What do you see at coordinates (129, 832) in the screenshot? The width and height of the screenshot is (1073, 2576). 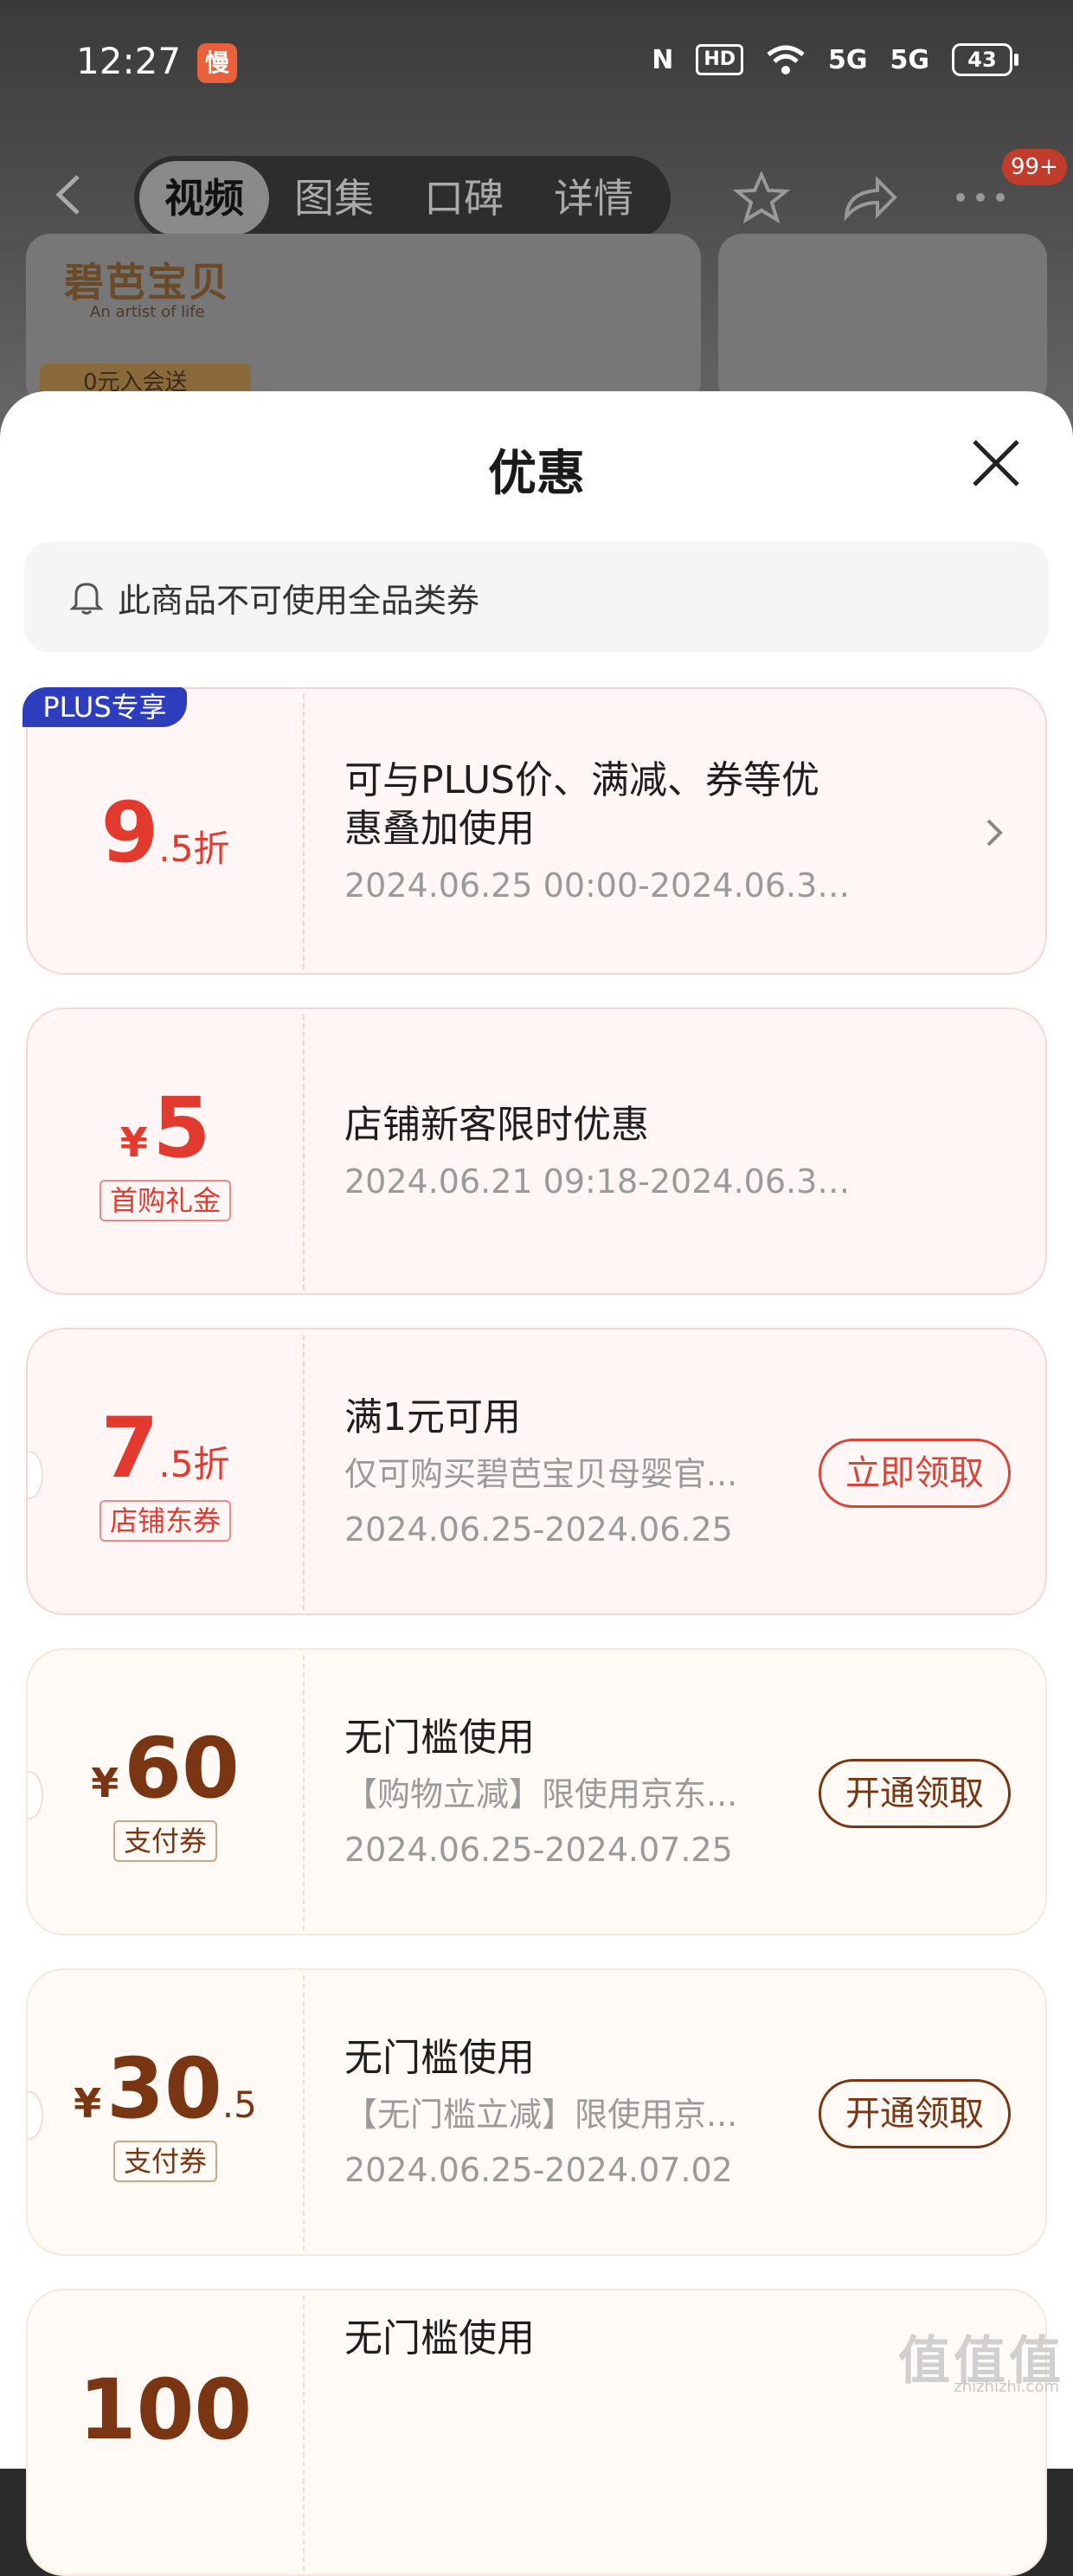 I see `coupon-value-main: 9` at bounding box center [129, 832].